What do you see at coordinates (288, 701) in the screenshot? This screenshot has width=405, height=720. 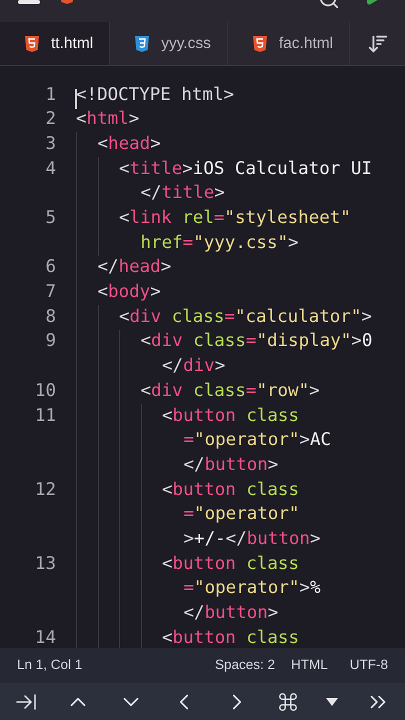 I see `command-icon` at bounding box center [288, 701].